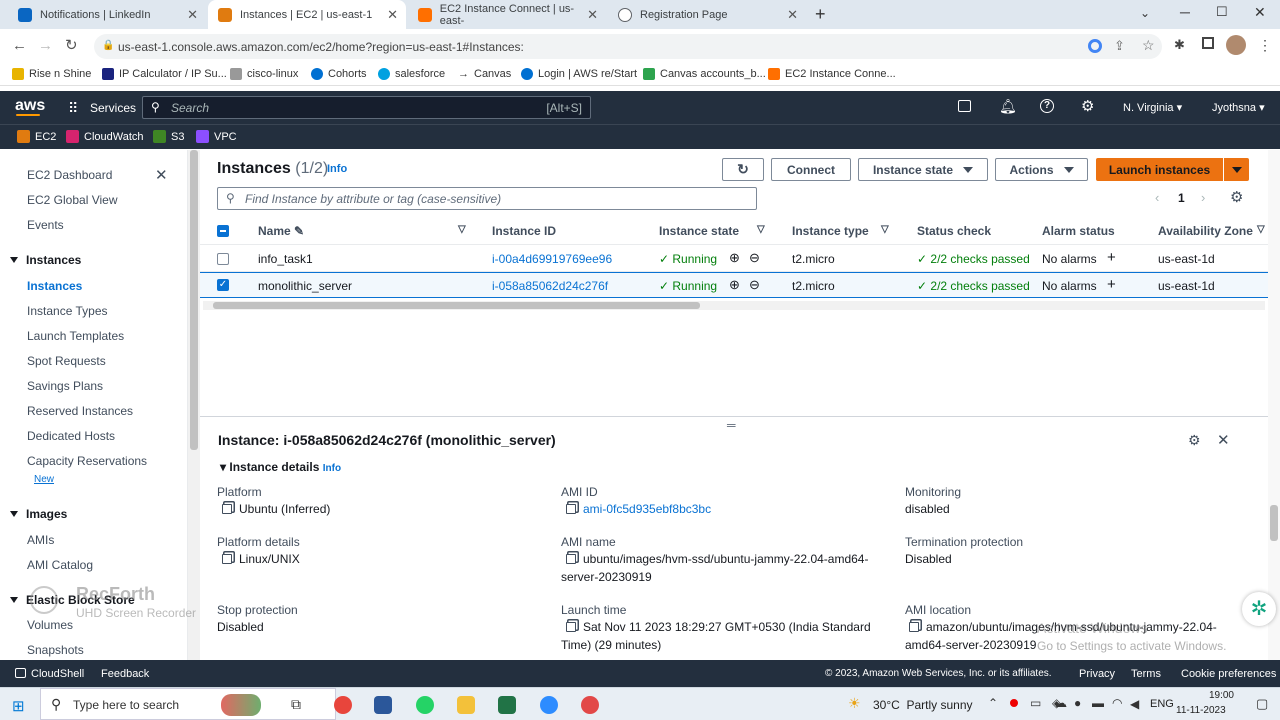  I want to click on col-instance-state: Instance state, so click(699, 231).